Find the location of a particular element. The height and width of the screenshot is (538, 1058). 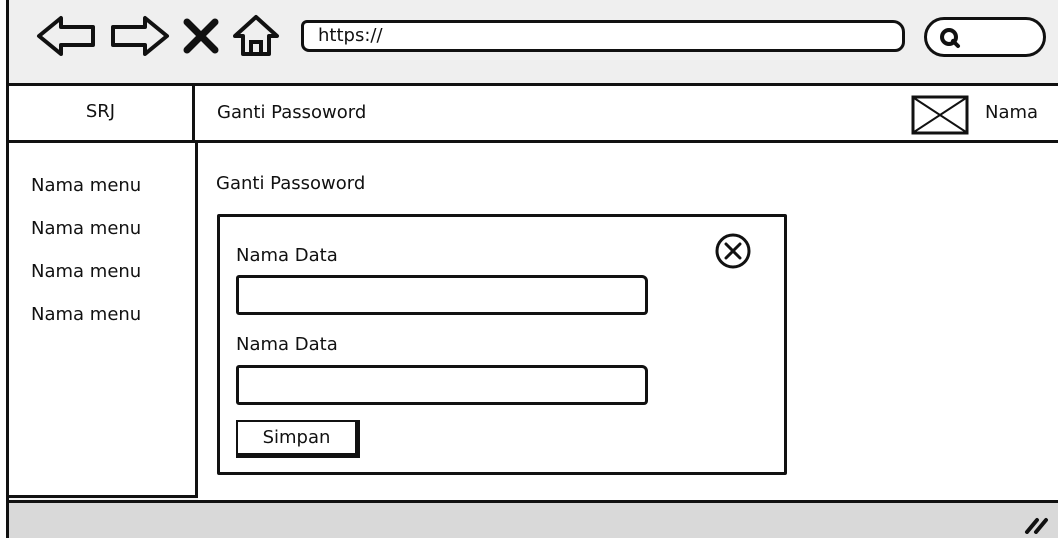

page-title: Ganti Passoword is located at coordinates (291, 183).